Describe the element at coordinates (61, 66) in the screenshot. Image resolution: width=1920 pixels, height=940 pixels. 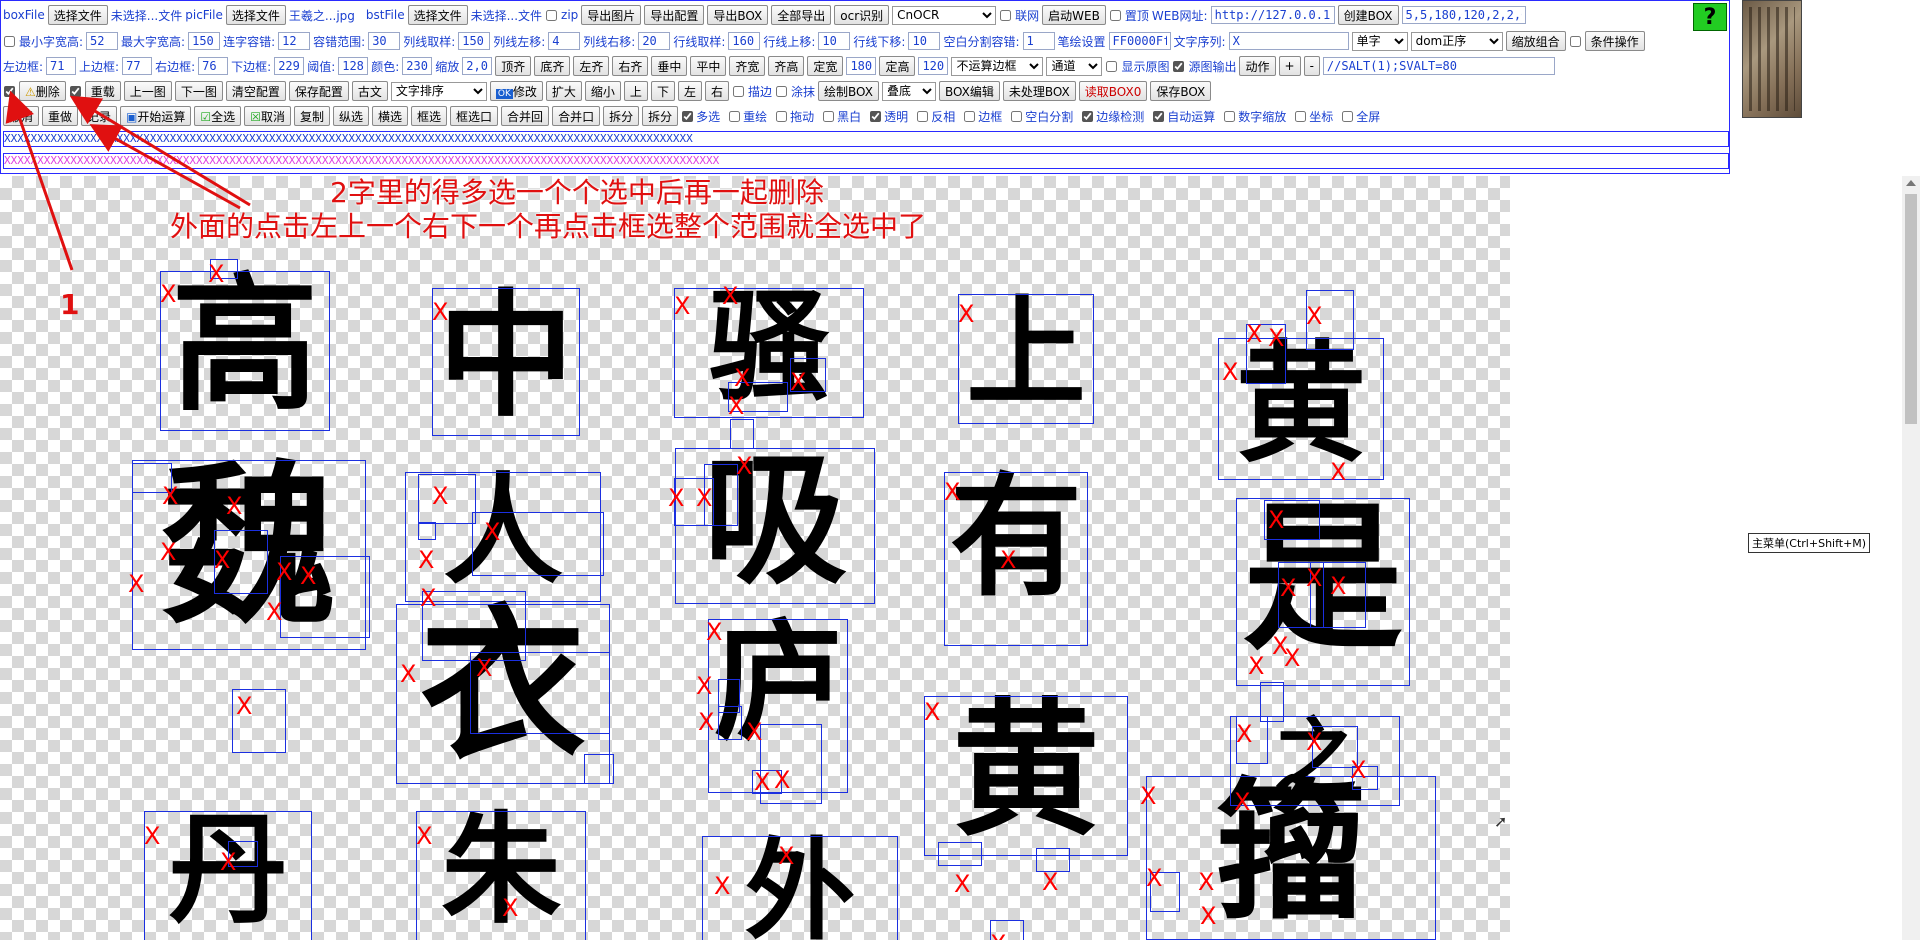
I see `left-border-input` at that location.